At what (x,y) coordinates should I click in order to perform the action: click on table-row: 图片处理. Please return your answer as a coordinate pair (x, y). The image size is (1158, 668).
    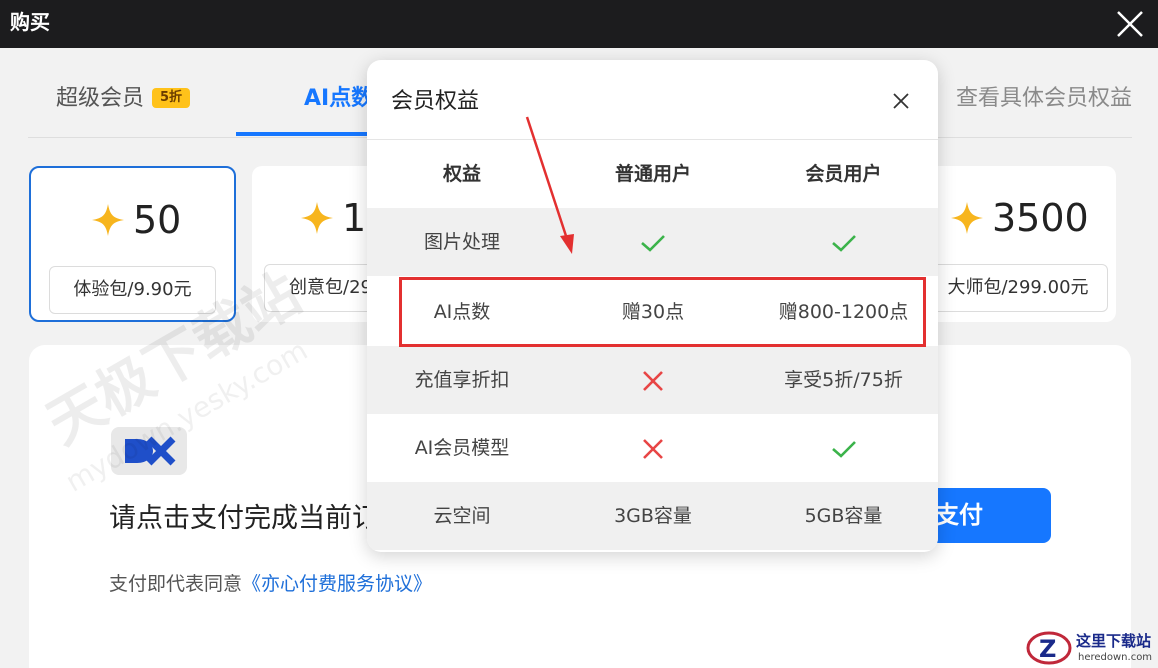
    Looking at the image, I should click on (652, 242).